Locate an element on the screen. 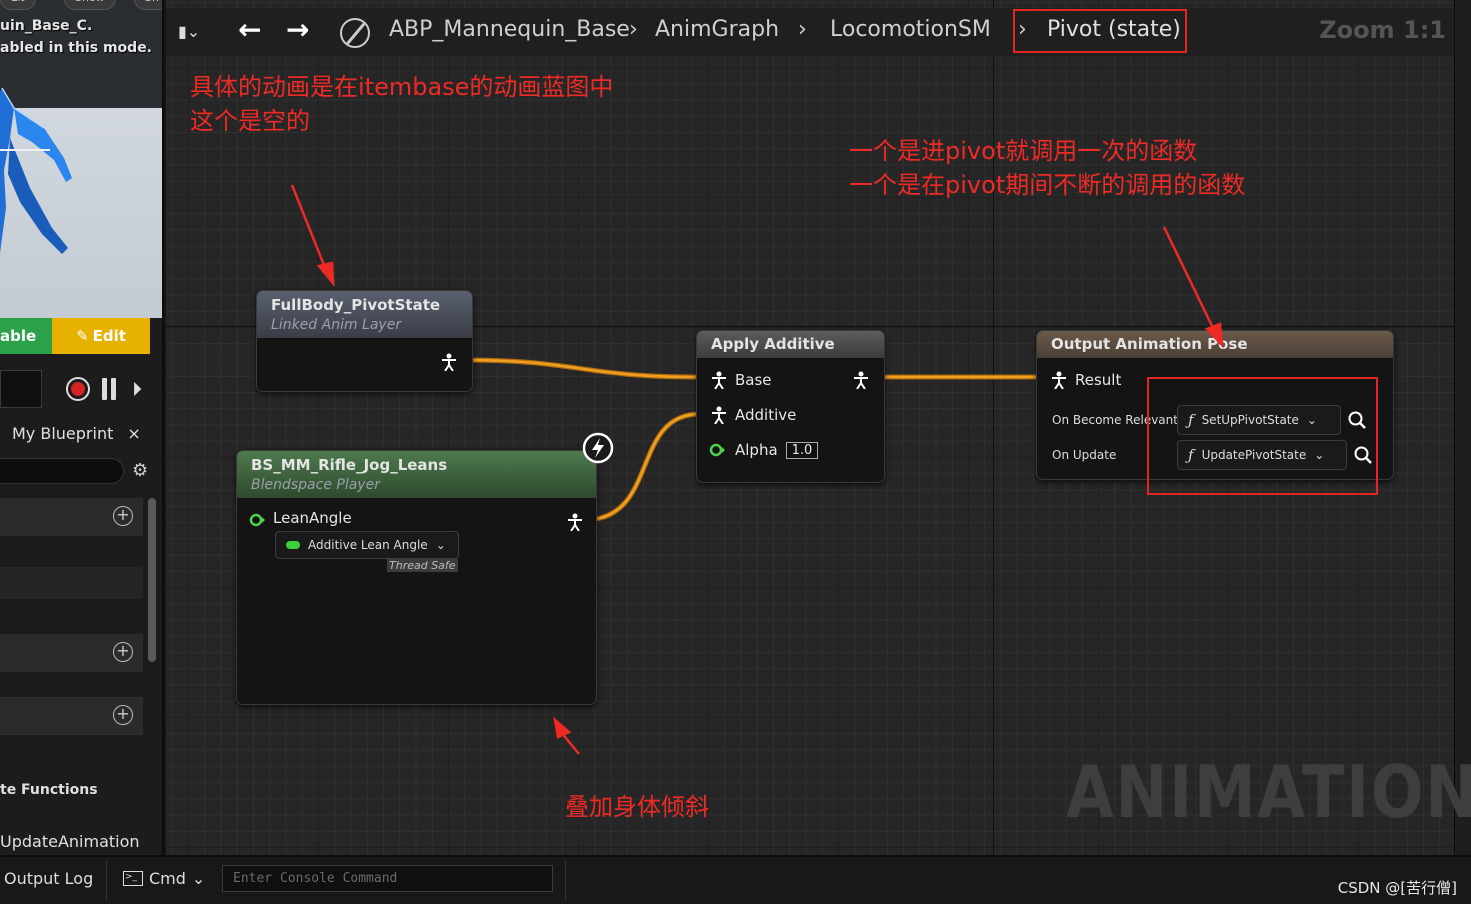 This screenshot has height=904, width=1471. lean-angle-dropdown: Additive Lean Angle ⌄ is located at coordinates (367, 545).